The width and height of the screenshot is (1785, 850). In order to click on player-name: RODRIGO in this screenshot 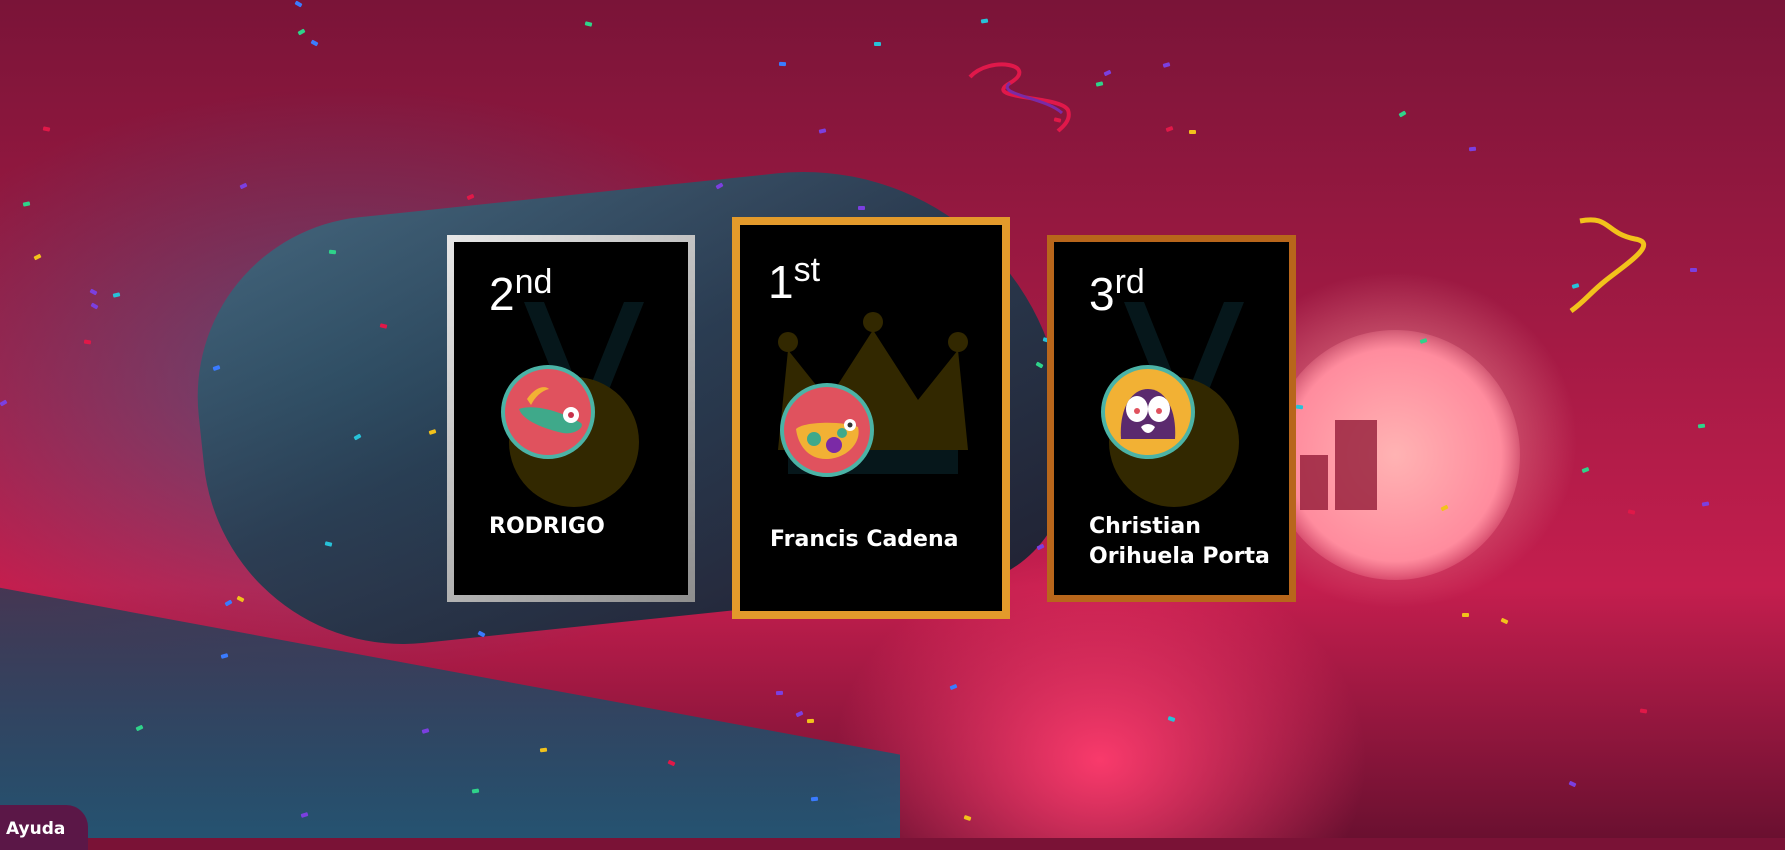, I will do `click(547, 526)`.